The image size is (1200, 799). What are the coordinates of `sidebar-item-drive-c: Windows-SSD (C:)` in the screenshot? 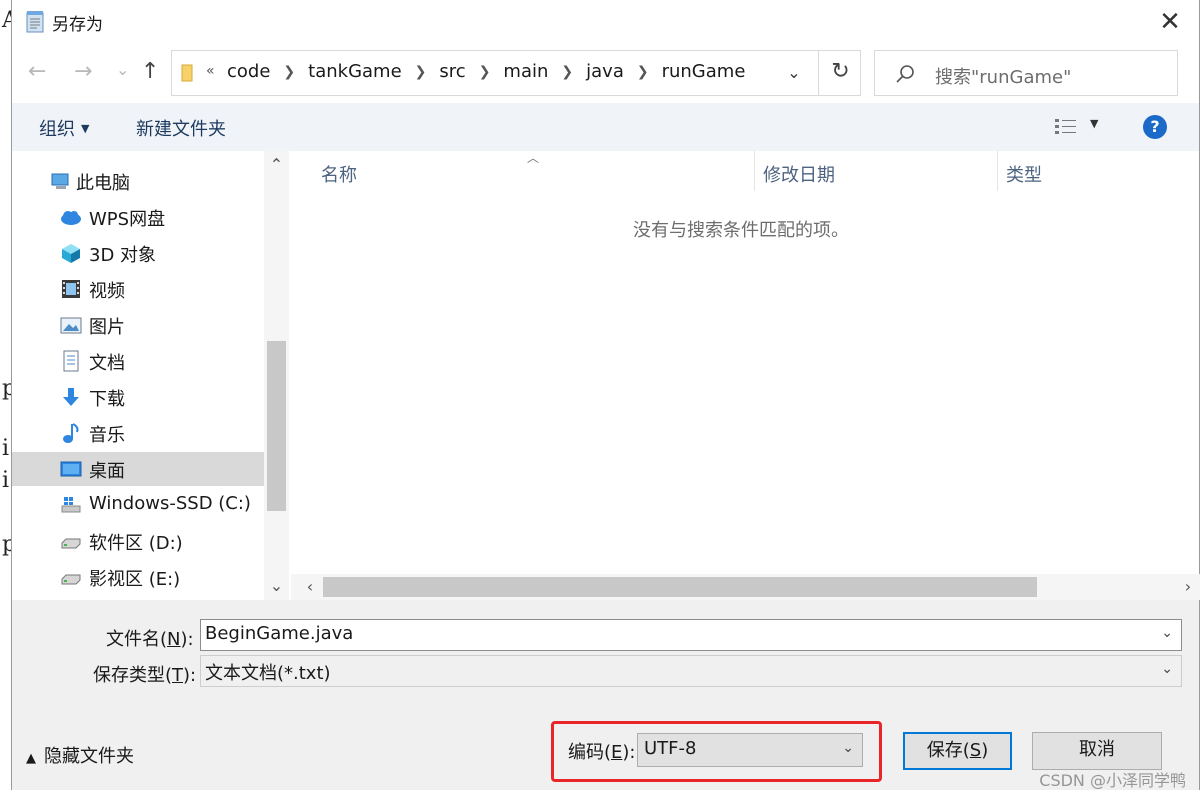 It's located at (138, 505).